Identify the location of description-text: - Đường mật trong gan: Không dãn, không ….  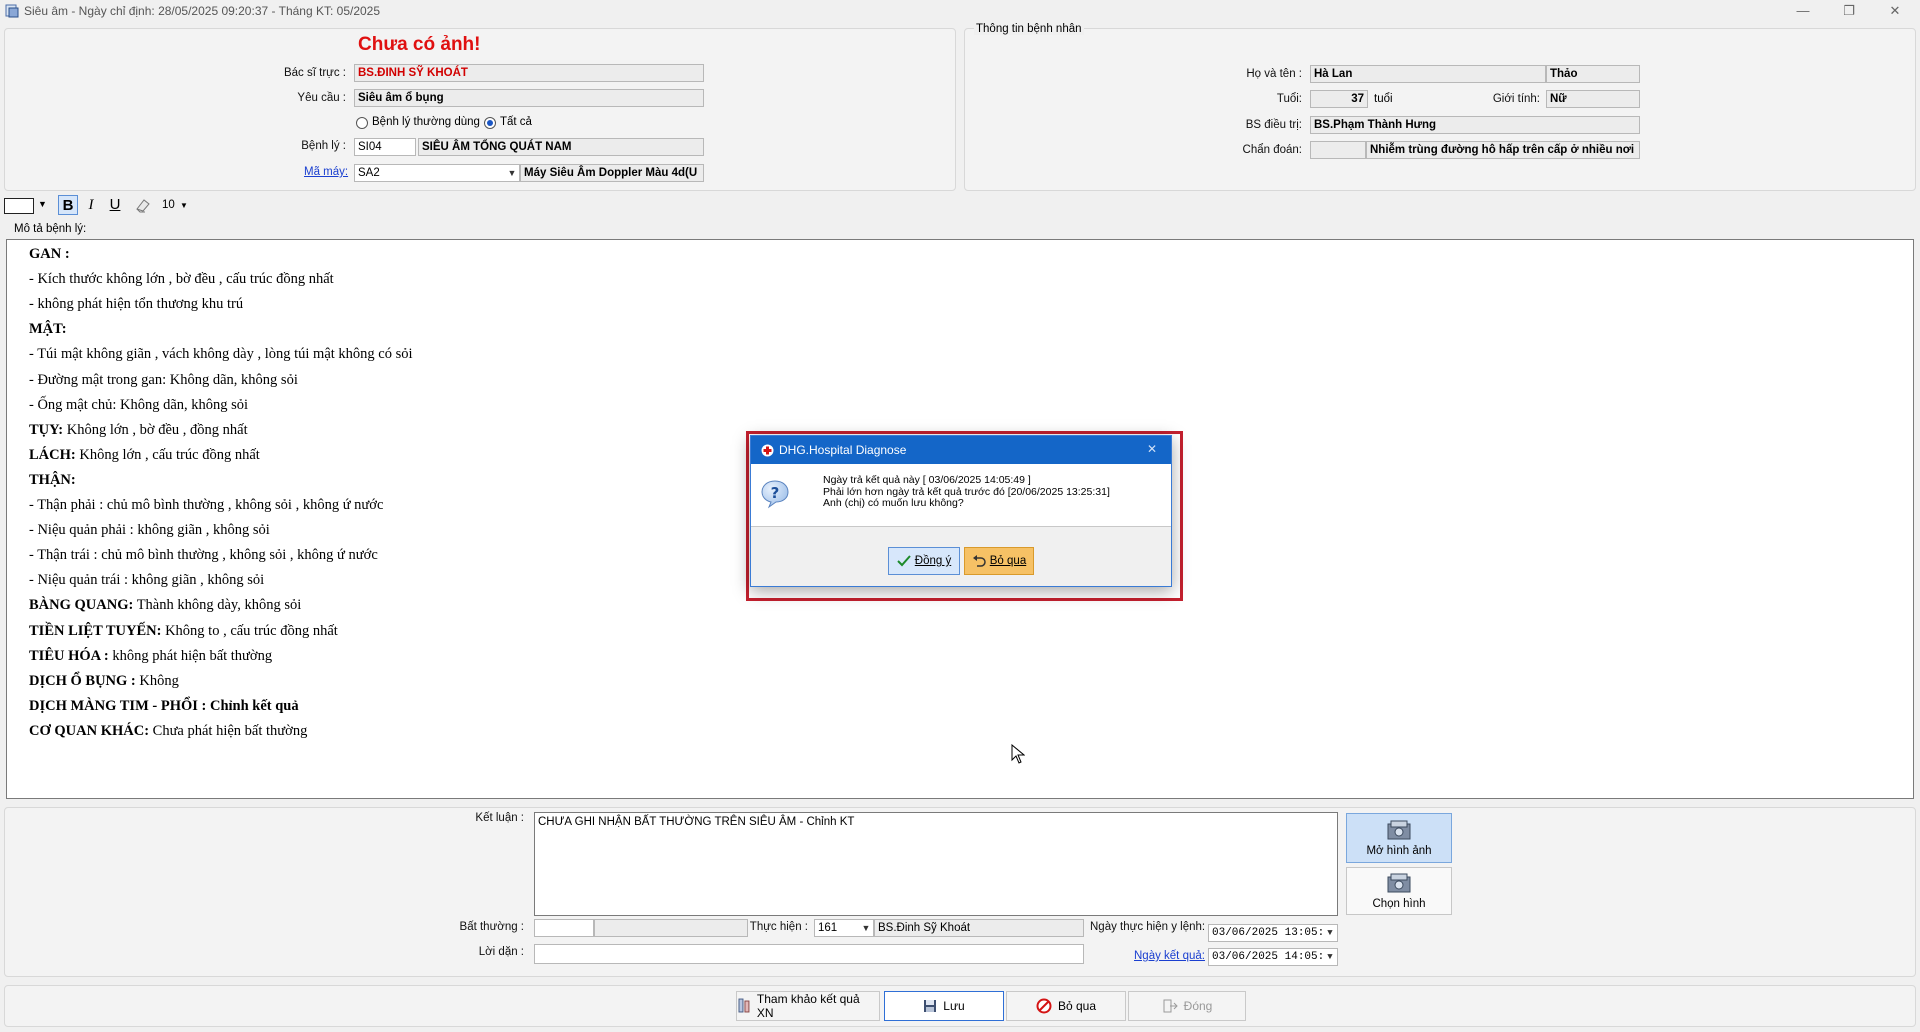
(163, 379).